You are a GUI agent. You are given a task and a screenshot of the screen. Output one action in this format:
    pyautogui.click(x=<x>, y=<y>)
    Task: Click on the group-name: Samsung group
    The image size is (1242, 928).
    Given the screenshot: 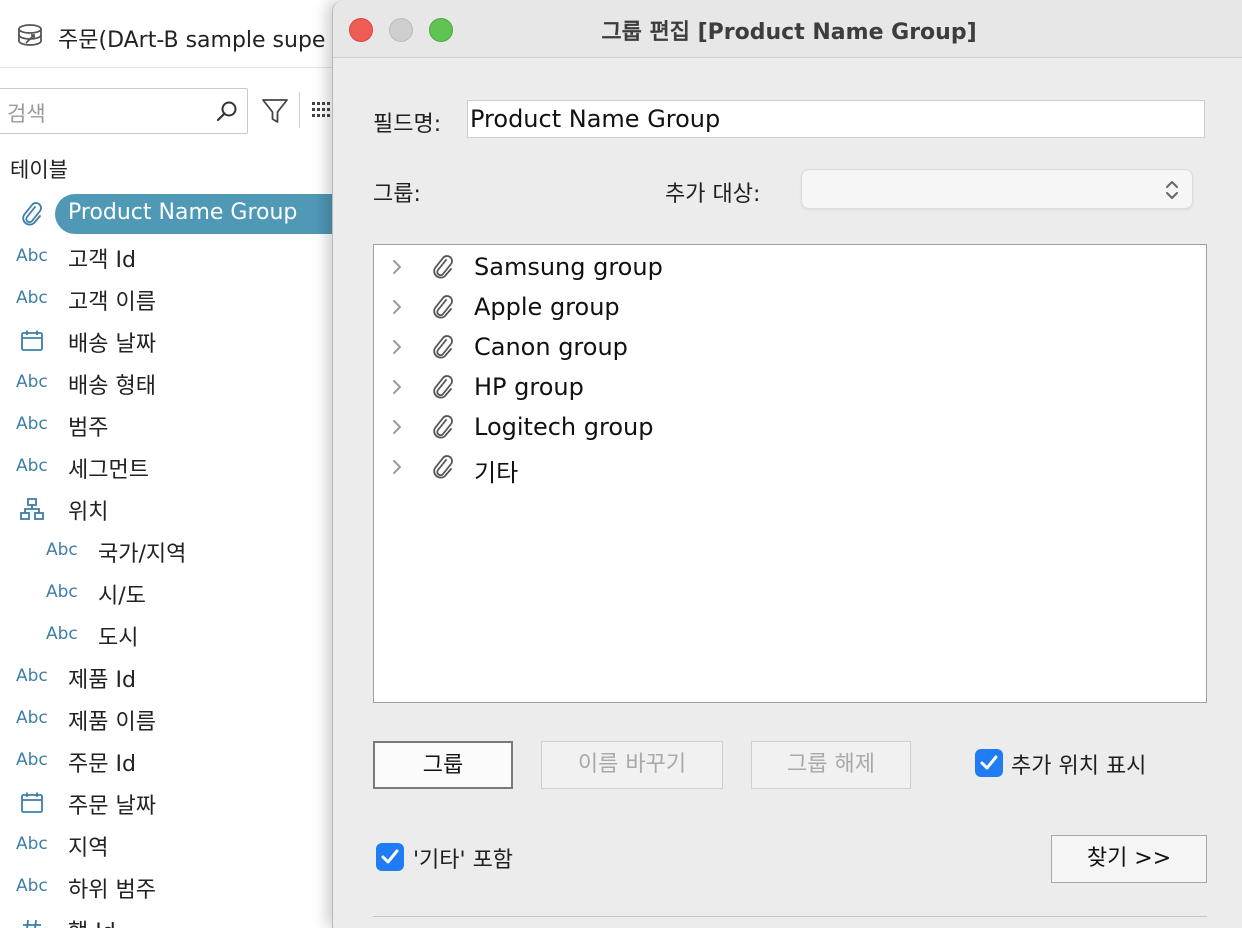 What is the action you would take?
    pyautogui.click(x=568, y=267)
    